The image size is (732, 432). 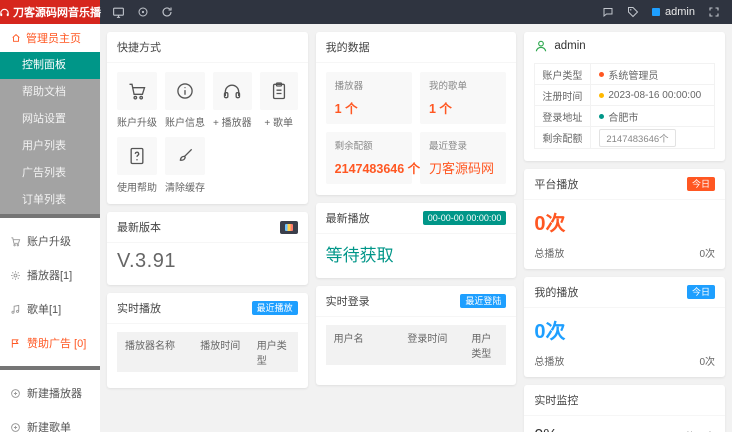 I want to click on sidebar-create-group: 新建播放器 新建歌单, so click(x=50, y=401).